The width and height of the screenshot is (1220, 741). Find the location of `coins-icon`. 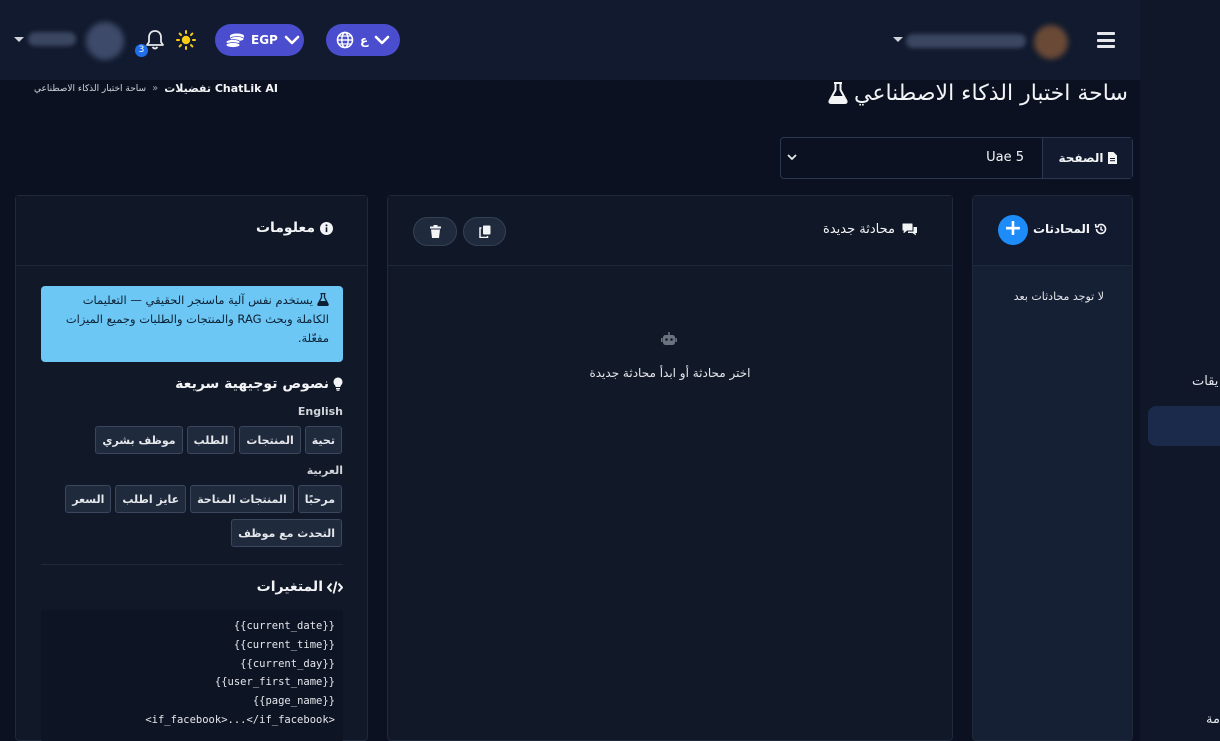

coins-icon is located at coordinates (235, 40).